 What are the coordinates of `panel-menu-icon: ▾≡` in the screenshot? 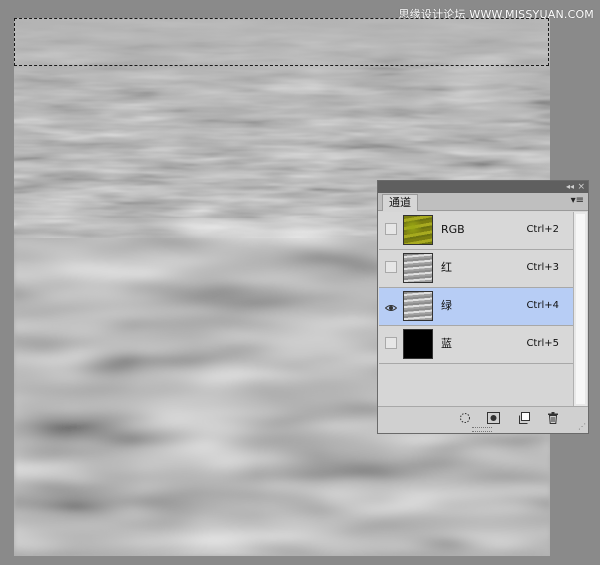 It's located at (577, 201).